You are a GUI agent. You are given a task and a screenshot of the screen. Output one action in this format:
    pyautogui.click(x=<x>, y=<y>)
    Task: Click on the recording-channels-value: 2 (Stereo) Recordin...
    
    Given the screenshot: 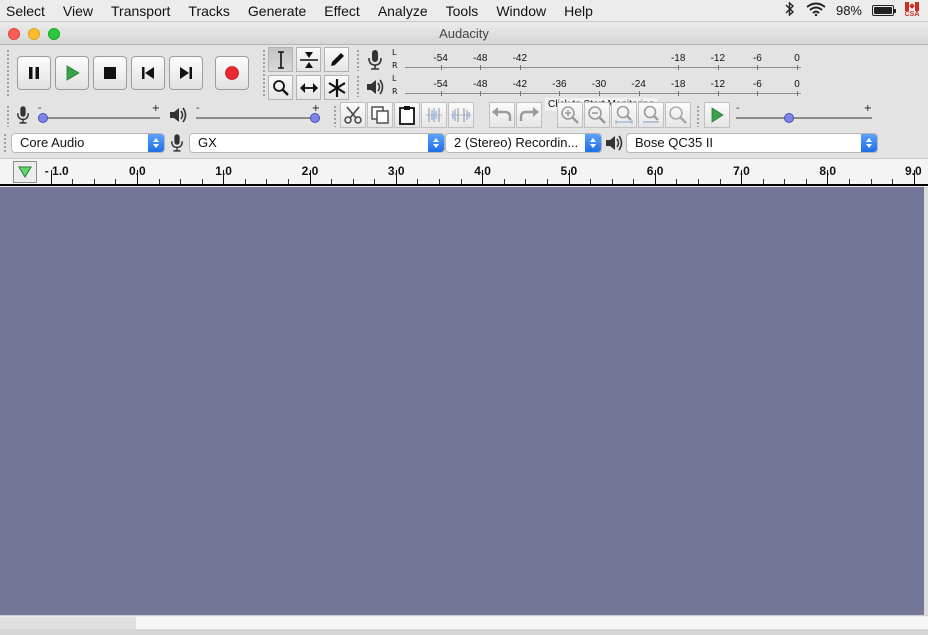 What is the action you would take?
    pyautogui.click(x=516, y=142)
    